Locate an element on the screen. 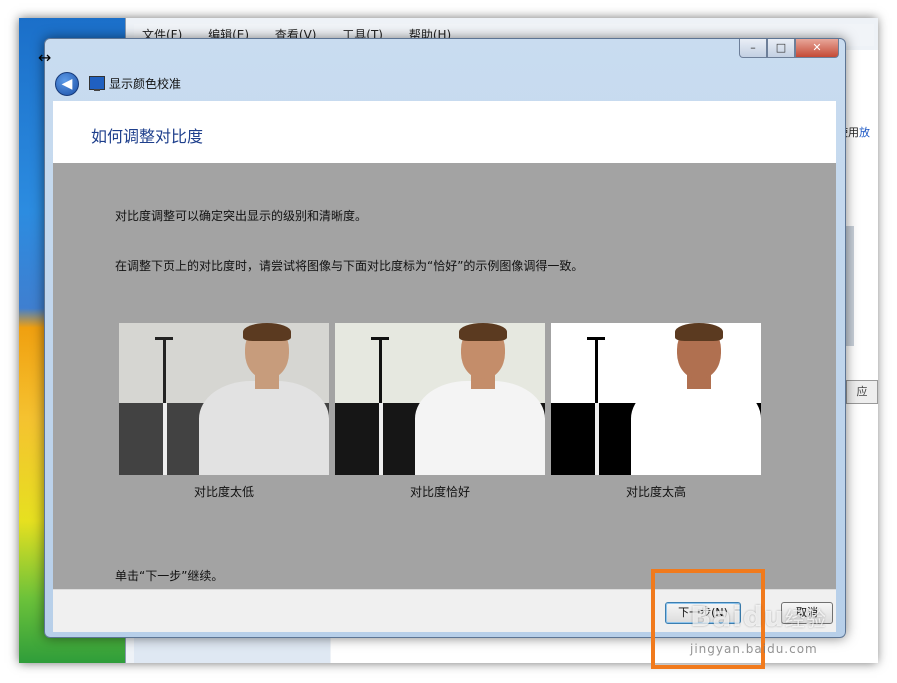 The height and width of the screenshot is (683, 897). continue-instruction: 单击“下一步”继续。 is located at coordinates (169, 576).